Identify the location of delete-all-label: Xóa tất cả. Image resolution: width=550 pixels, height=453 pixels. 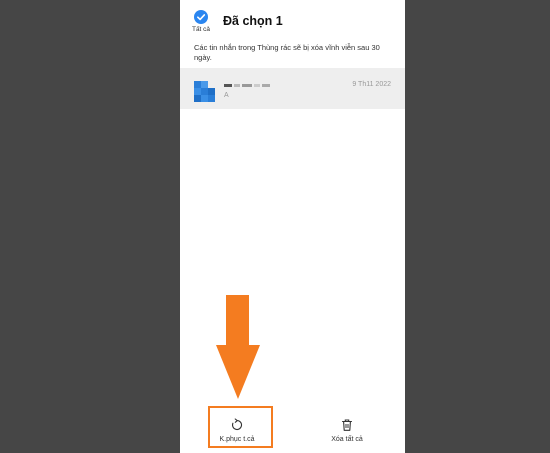
(347, 439).